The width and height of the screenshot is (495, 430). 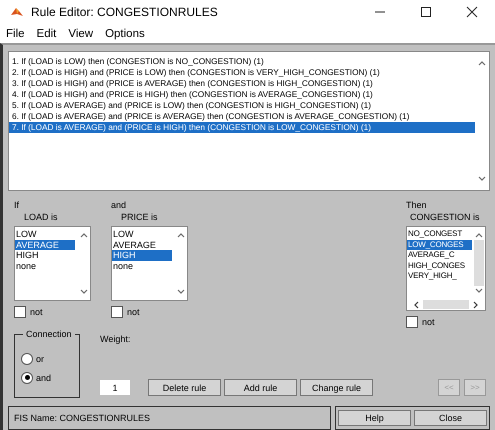 What do you see at coordinates (417, 205) in the screenshot?
I see `variable-heading: Then` at bounding box center [417, 205].